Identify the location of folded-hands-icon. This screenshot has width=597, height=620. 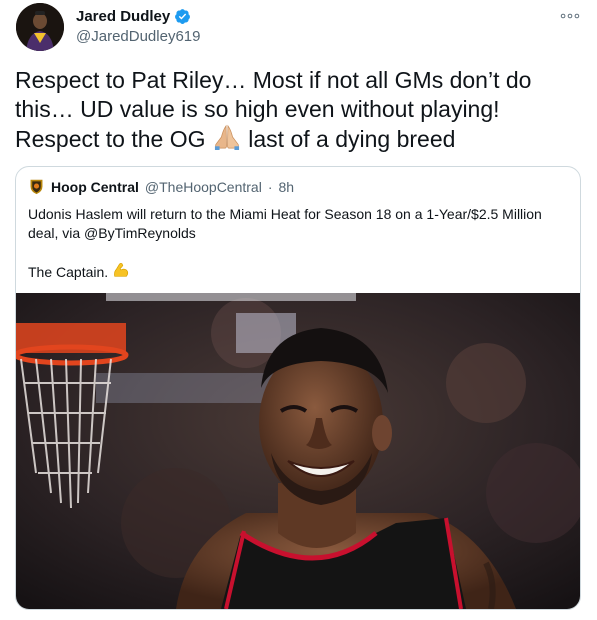
(227, 140).